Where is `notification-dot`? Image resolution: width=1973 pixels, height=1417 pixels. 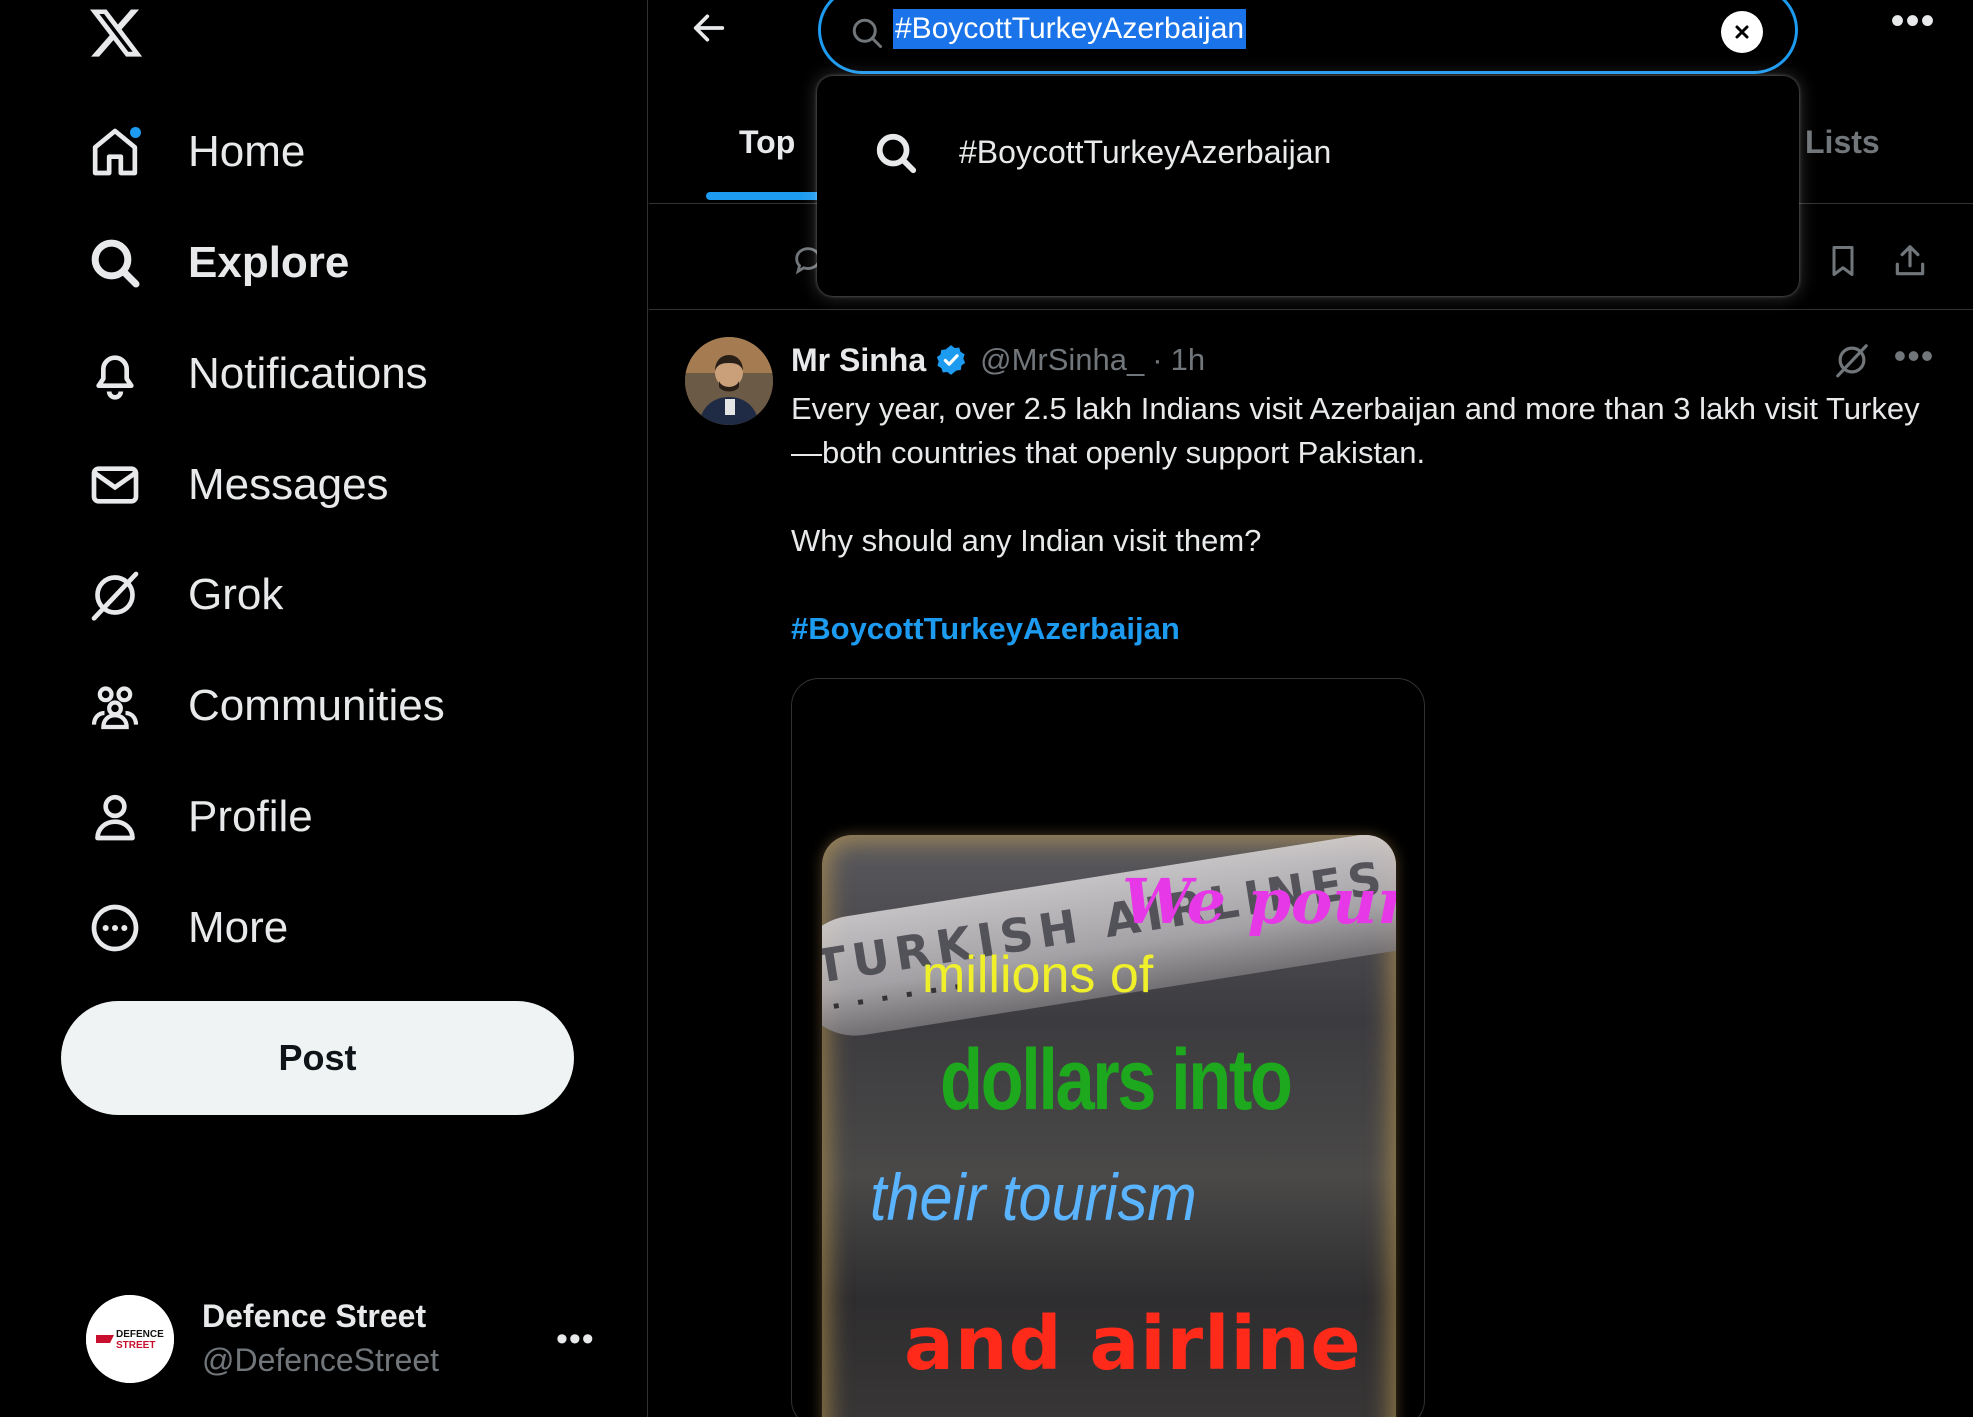
notification-dot is located at coordinates (135, 132).